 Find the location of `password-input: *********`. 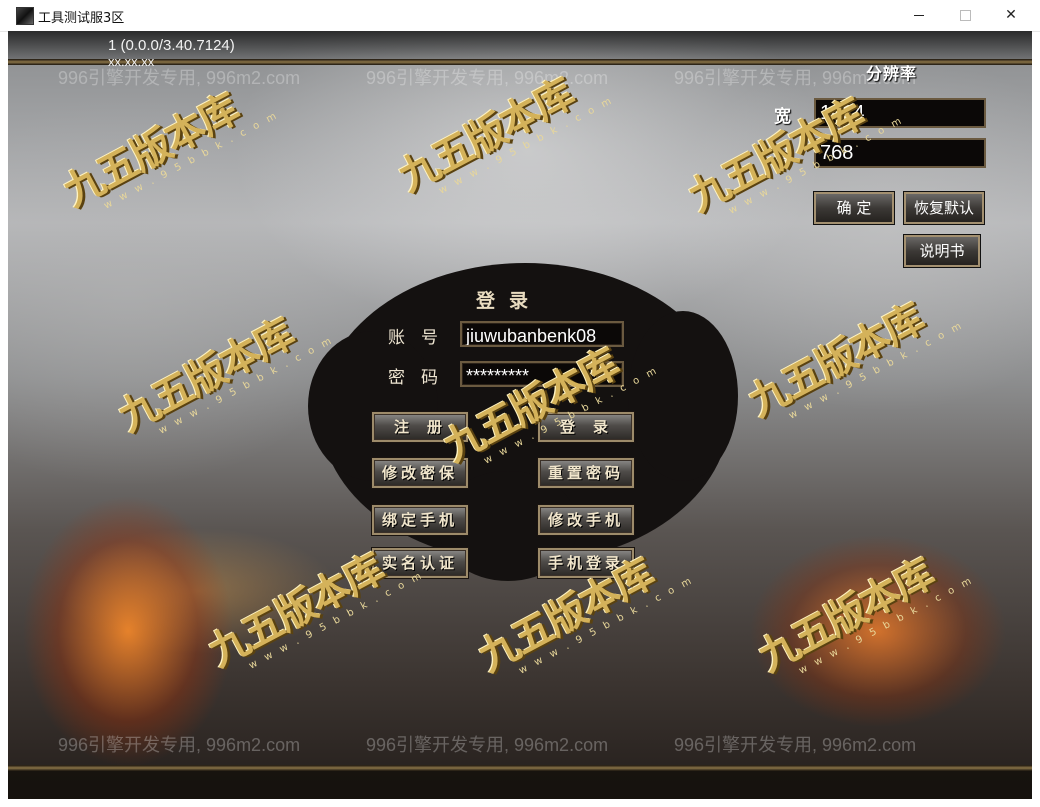

password-input: ********* is located at coordinates (542, 374).